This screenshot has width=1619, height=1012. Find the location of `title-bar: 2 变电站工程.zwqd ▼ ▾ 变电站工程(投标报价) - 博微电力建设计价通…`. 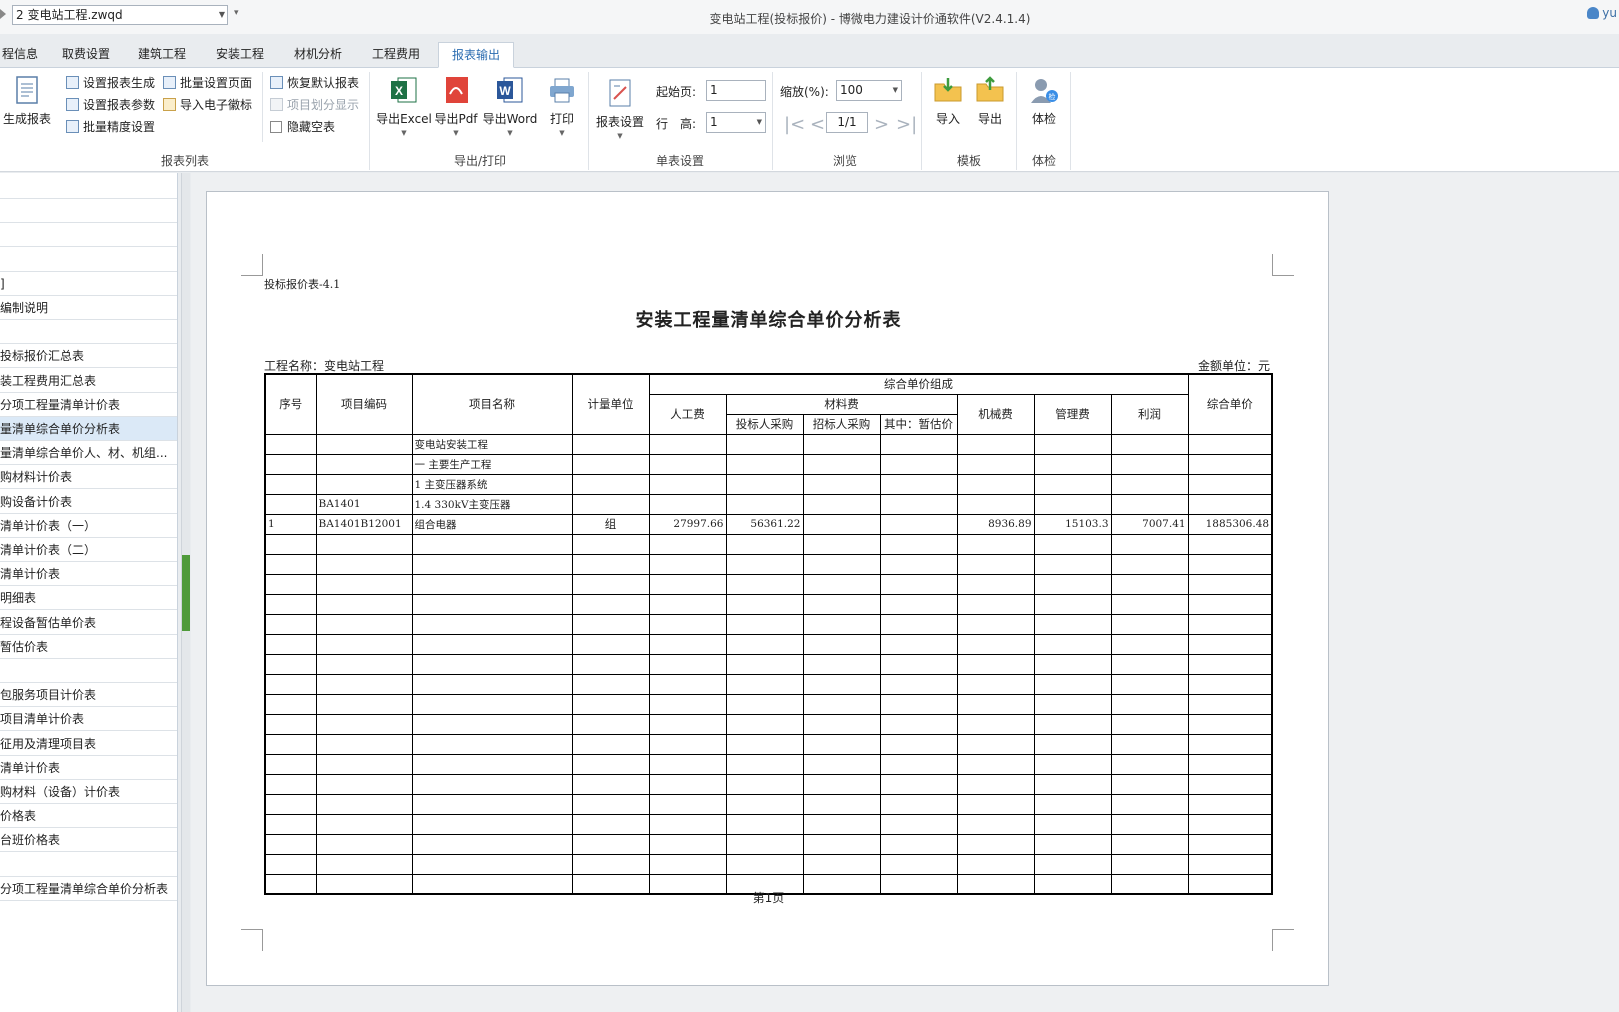

title-bar: 2 变电站工程.zwqd ▼ ▾ 变电站工程(投标报价) - 博微电力建设计价通… is located at coordinates (809, 17).